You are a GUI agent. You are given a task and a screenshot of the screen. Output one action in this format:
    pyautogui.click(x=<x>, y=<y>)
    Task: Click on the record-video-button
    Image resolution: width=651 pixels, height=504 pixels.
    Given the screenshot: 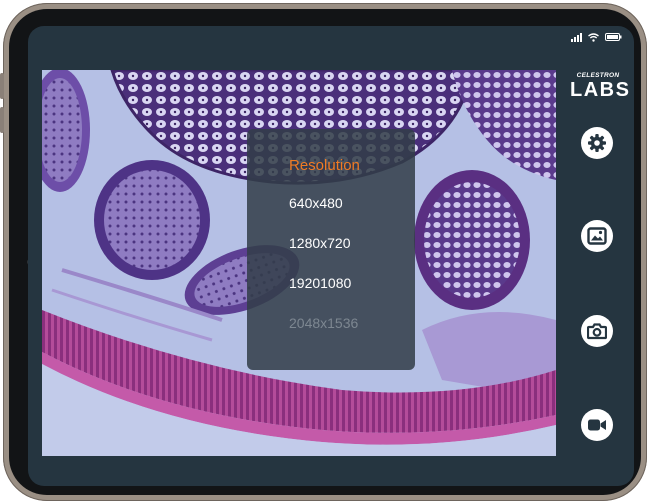 What is the action you would take?
    pyautogui.click(x=597, y=425)
    